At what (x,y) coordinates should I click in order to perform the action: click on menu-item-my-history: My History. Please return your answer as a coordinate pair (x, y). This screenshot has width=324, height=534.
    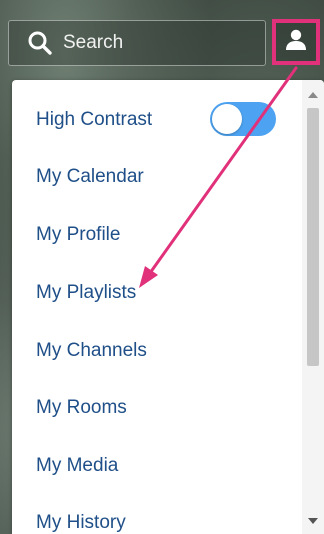
    Looking at the image, I should click on (157, 514).